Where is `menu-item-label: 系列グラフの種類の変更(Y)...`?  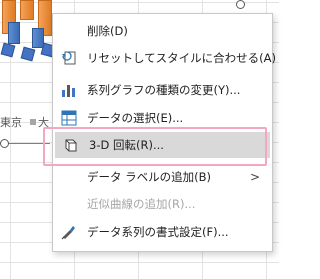
menu-item-label: 系列グラフの種類の変更(Y)... is located at coordinates (164, 90).